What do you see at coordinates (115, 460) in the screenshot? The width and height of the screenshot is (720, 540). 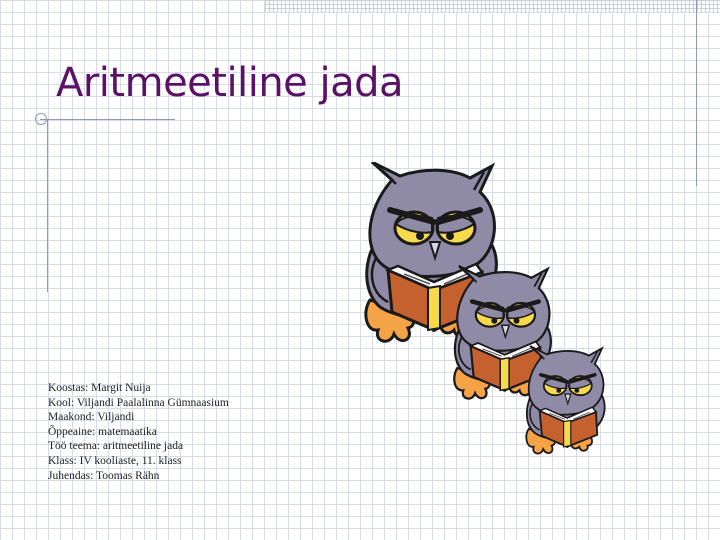 I see `info-line-class: Klass: IV kooliaste, 11. klass` at bounding box center [115, 460].